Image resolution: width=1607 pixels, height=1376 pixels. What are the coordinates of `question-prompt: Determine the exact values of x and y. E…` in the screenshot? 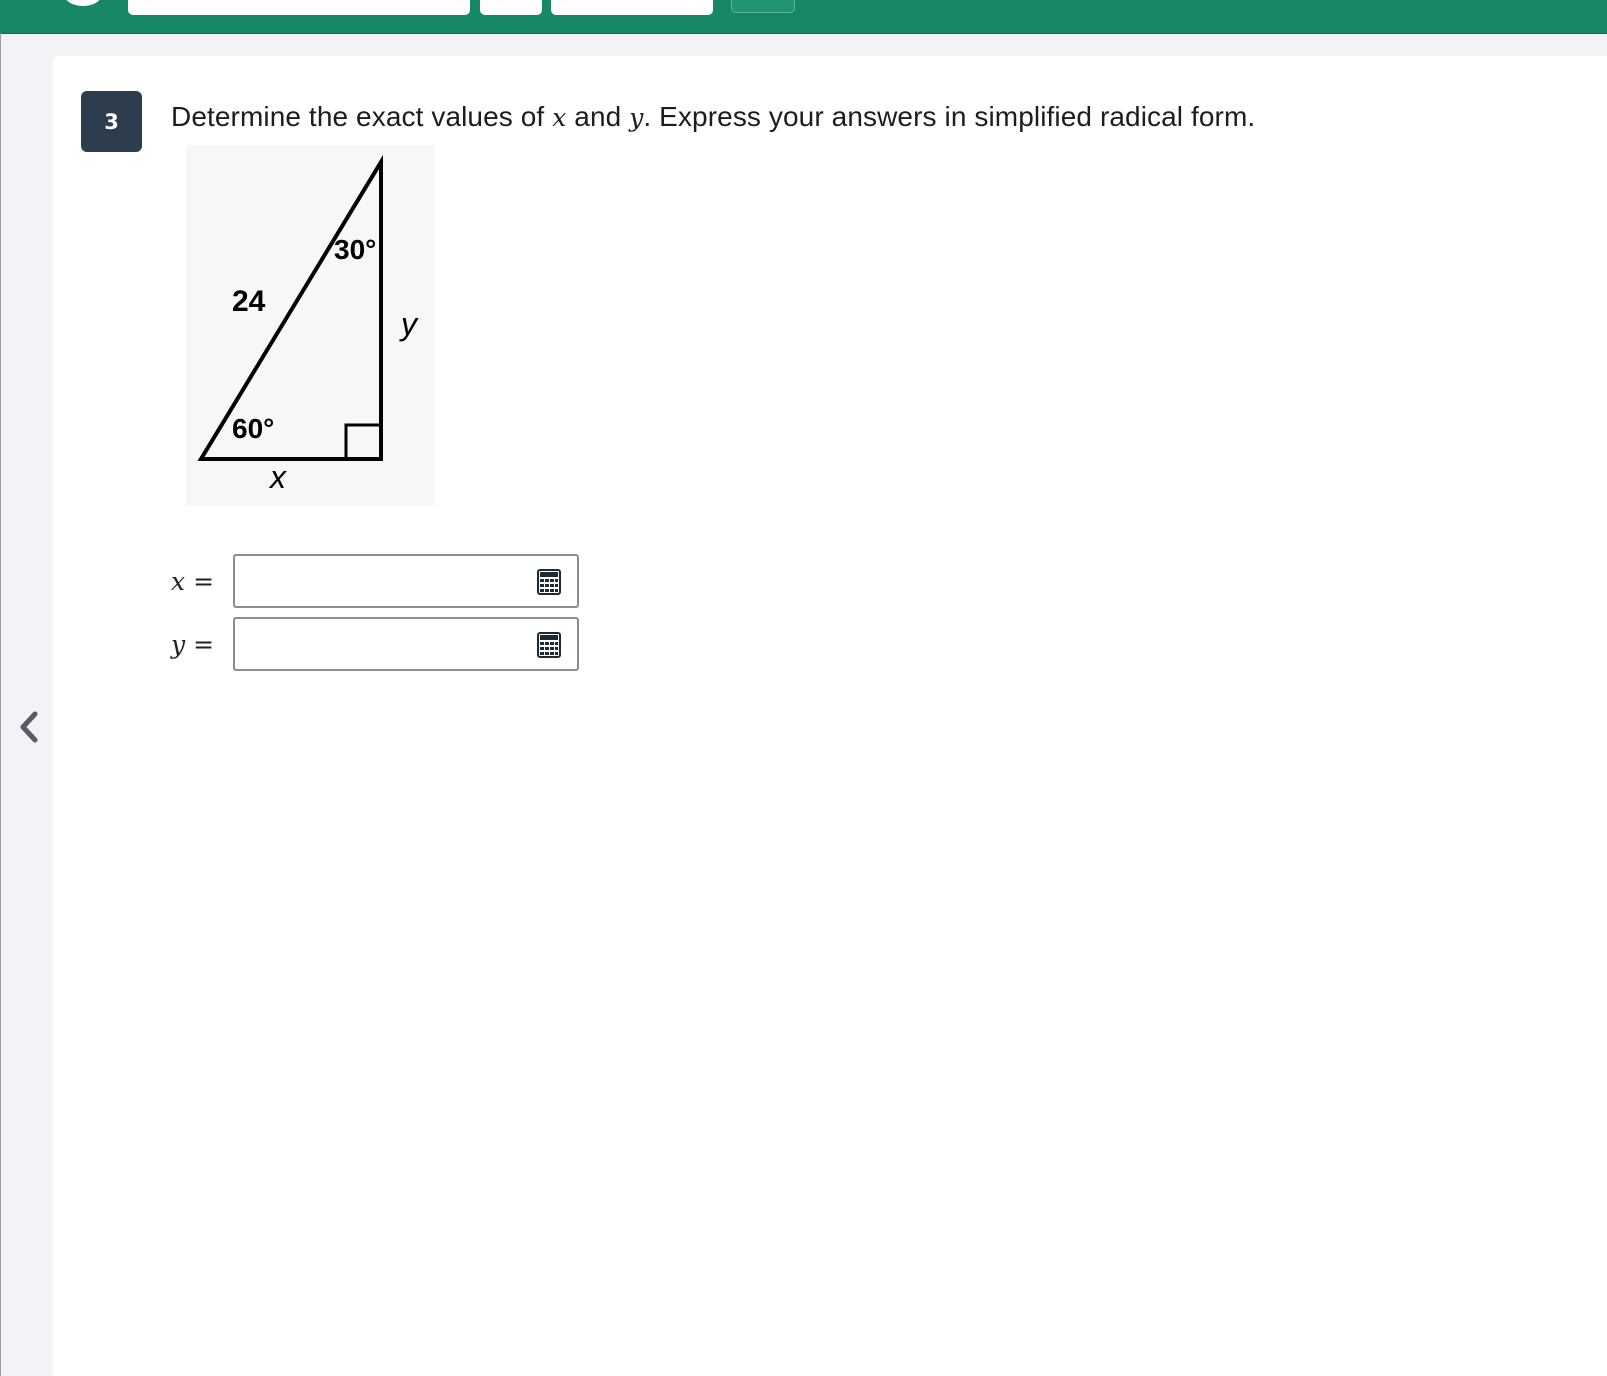 It's located at (713, 117).